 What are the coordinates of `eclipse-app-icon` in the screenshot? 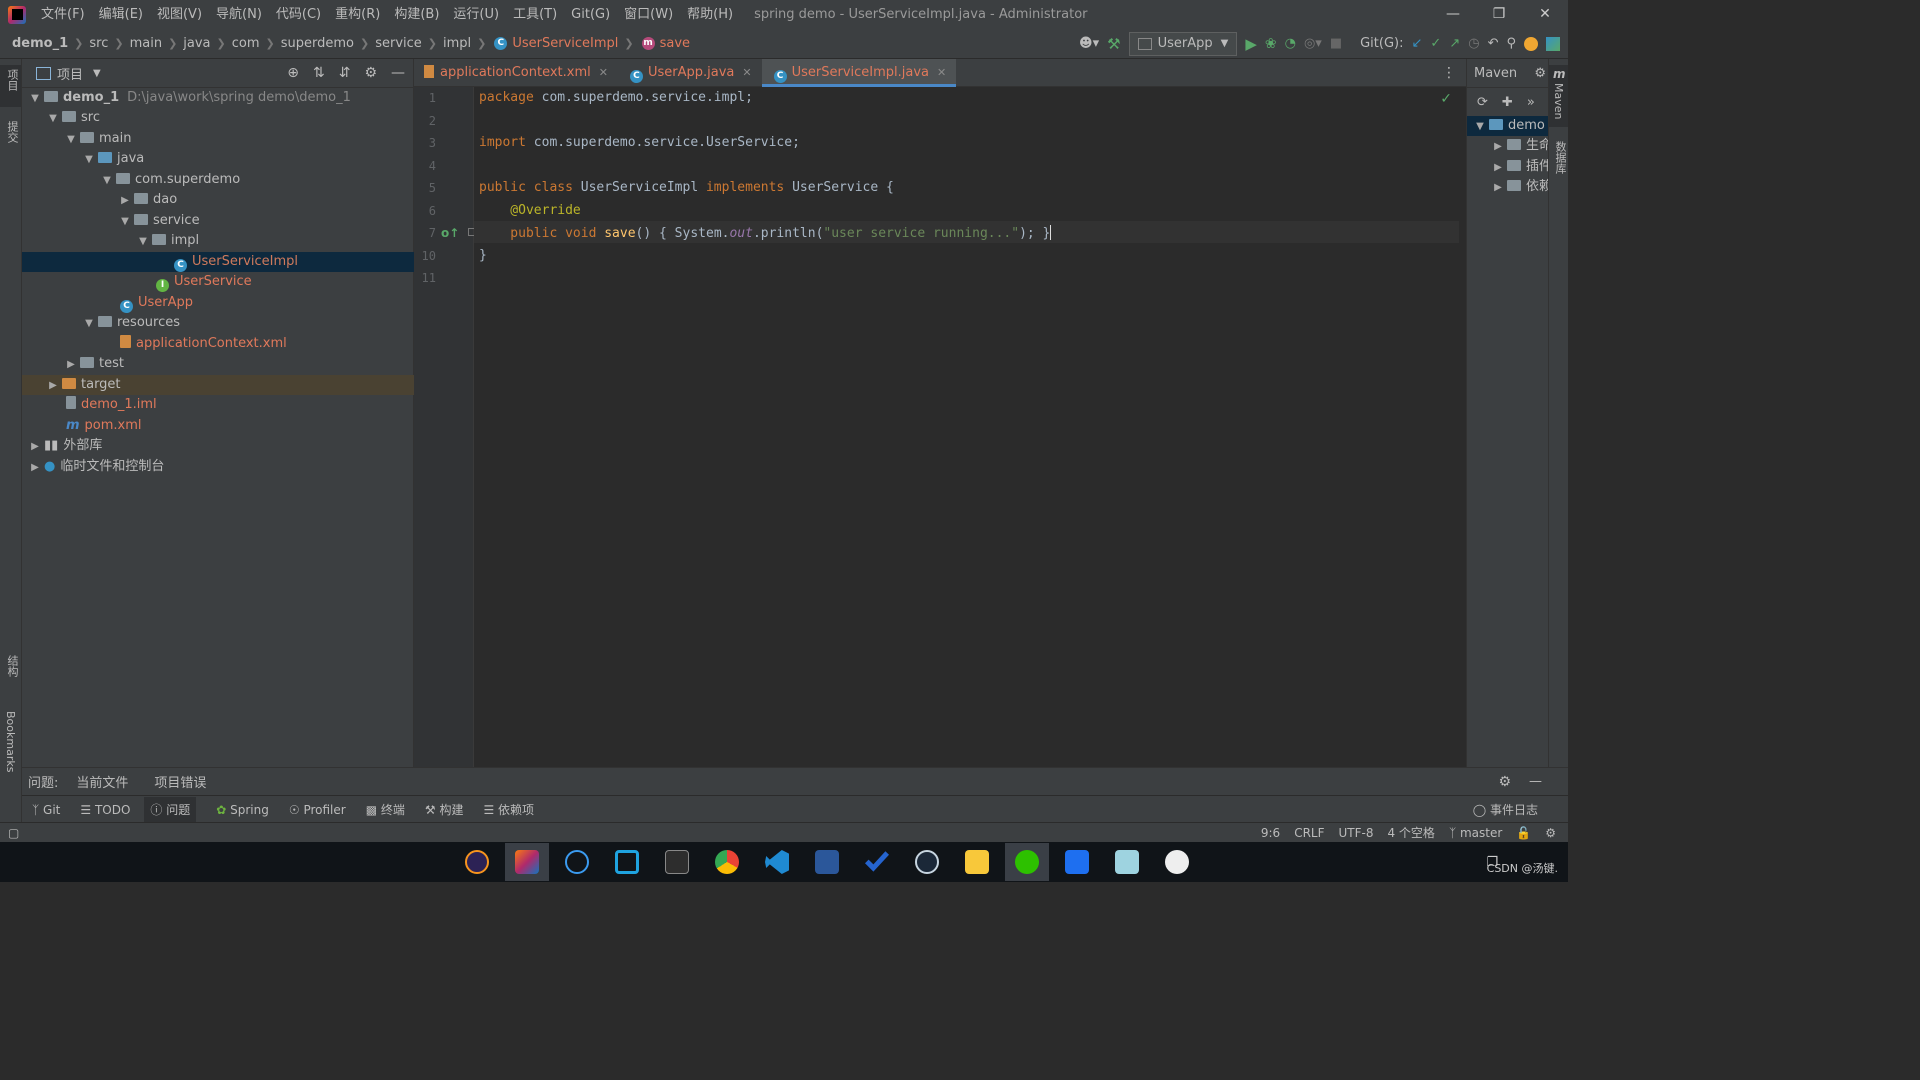 It's located at (477, 862).